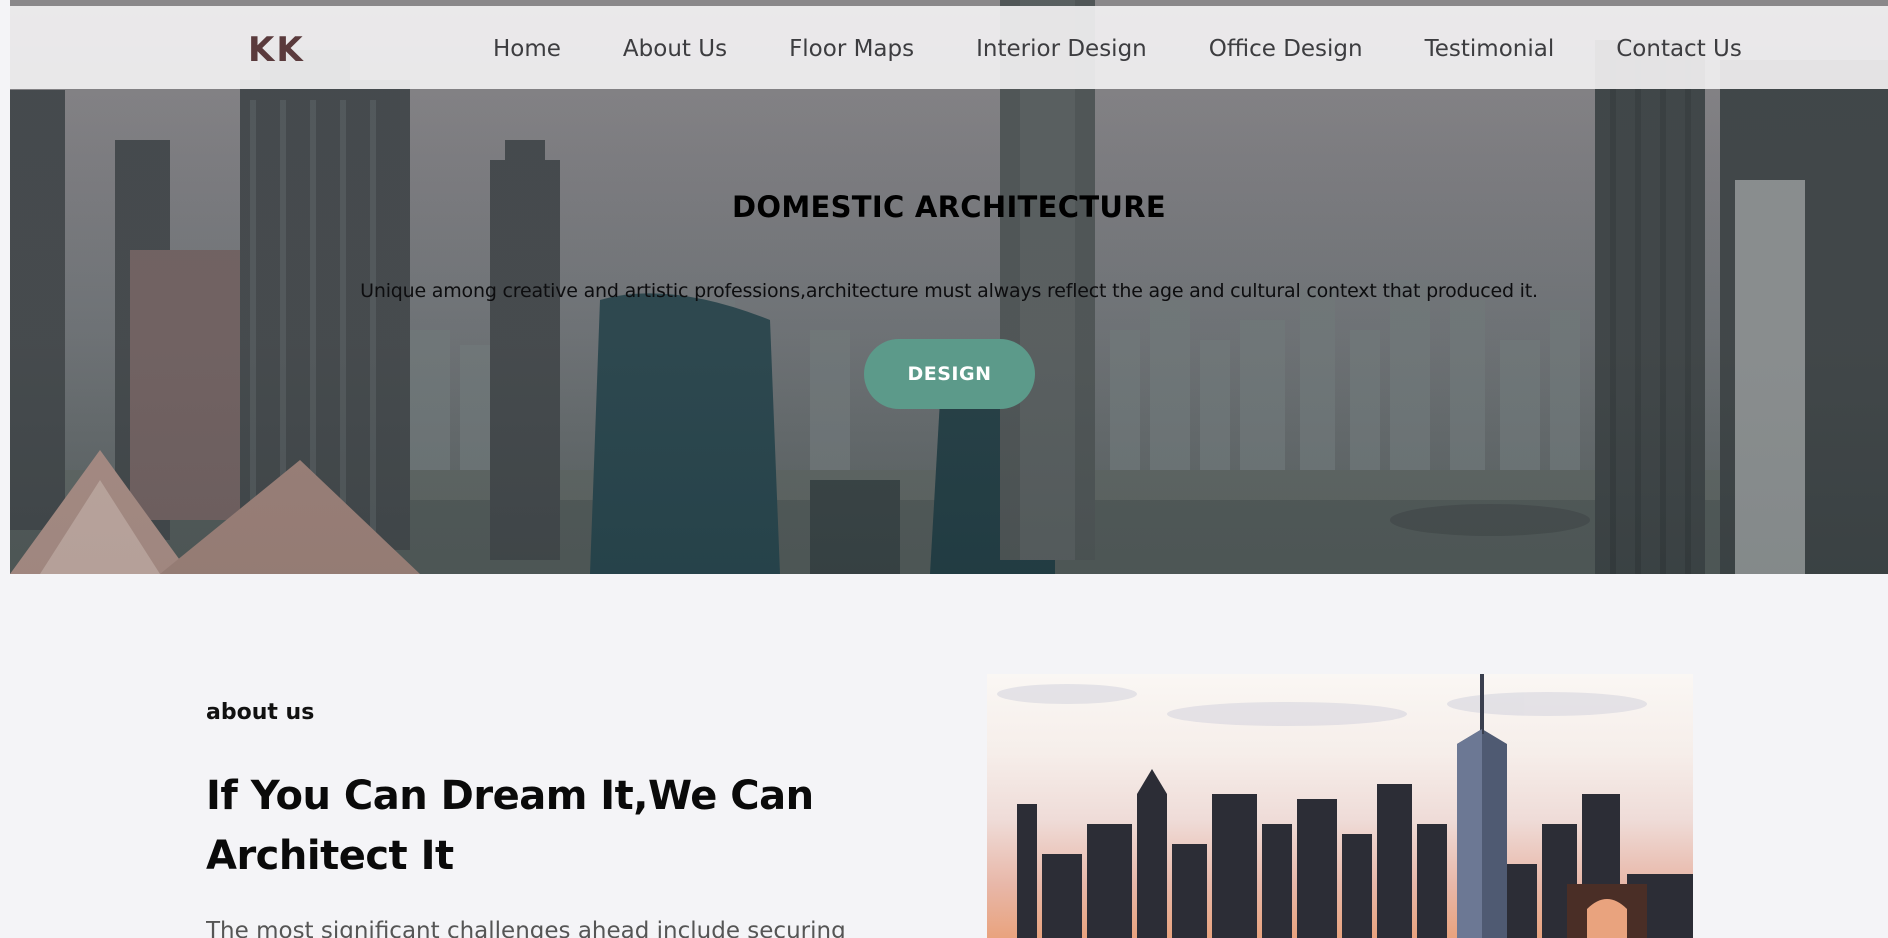  Describe the element at coordinates (276, 50) in the screenshot. I see `site-logo: KK` at that location.